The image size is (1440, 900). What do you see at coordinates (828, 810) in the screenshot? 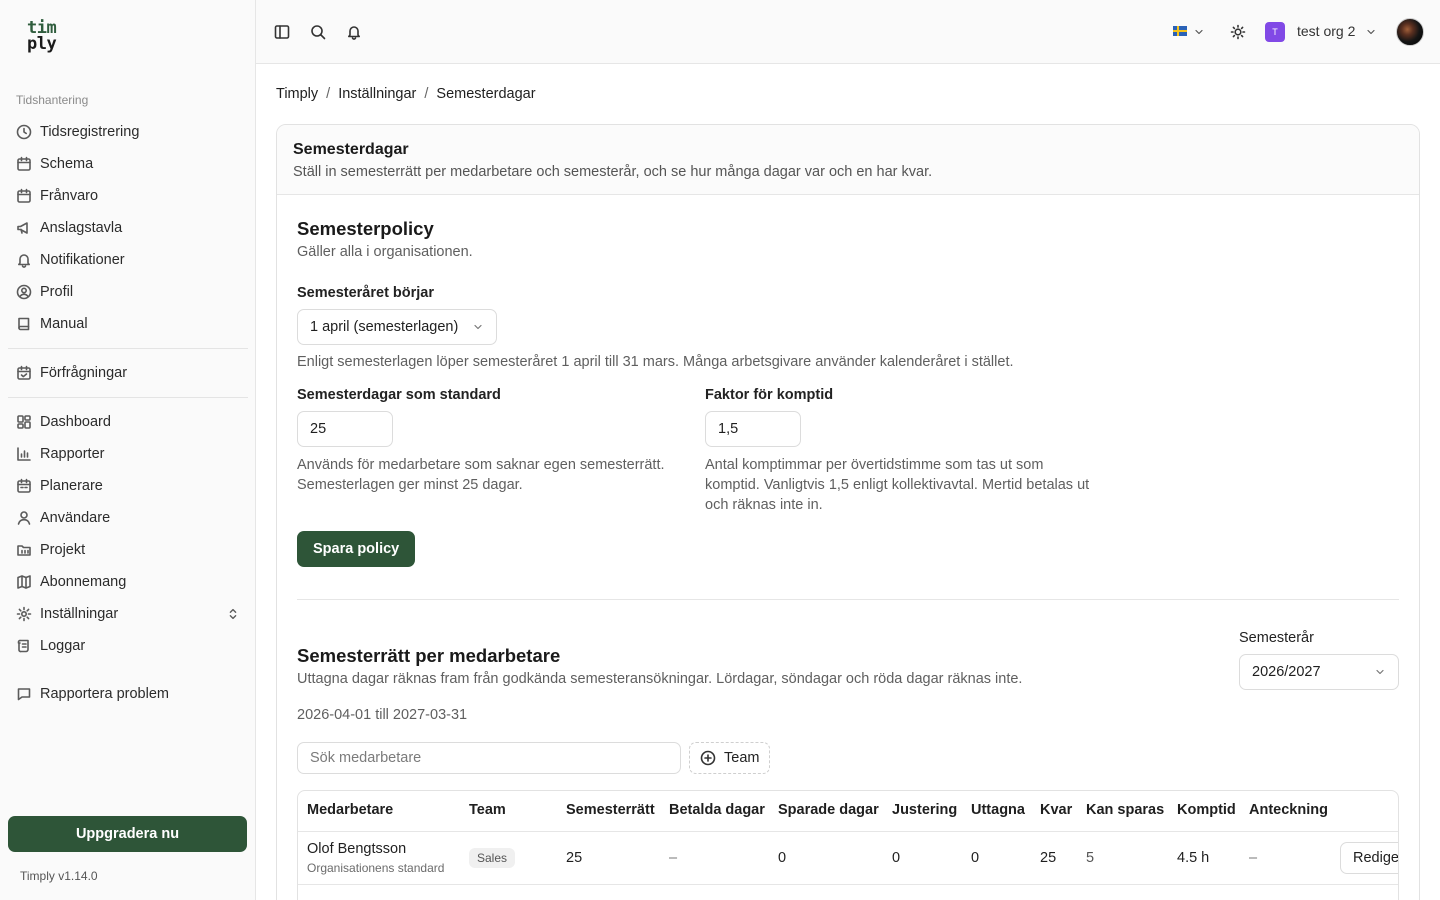
I see `column-header: Sparade dagar` at bounding box center [828, 810].